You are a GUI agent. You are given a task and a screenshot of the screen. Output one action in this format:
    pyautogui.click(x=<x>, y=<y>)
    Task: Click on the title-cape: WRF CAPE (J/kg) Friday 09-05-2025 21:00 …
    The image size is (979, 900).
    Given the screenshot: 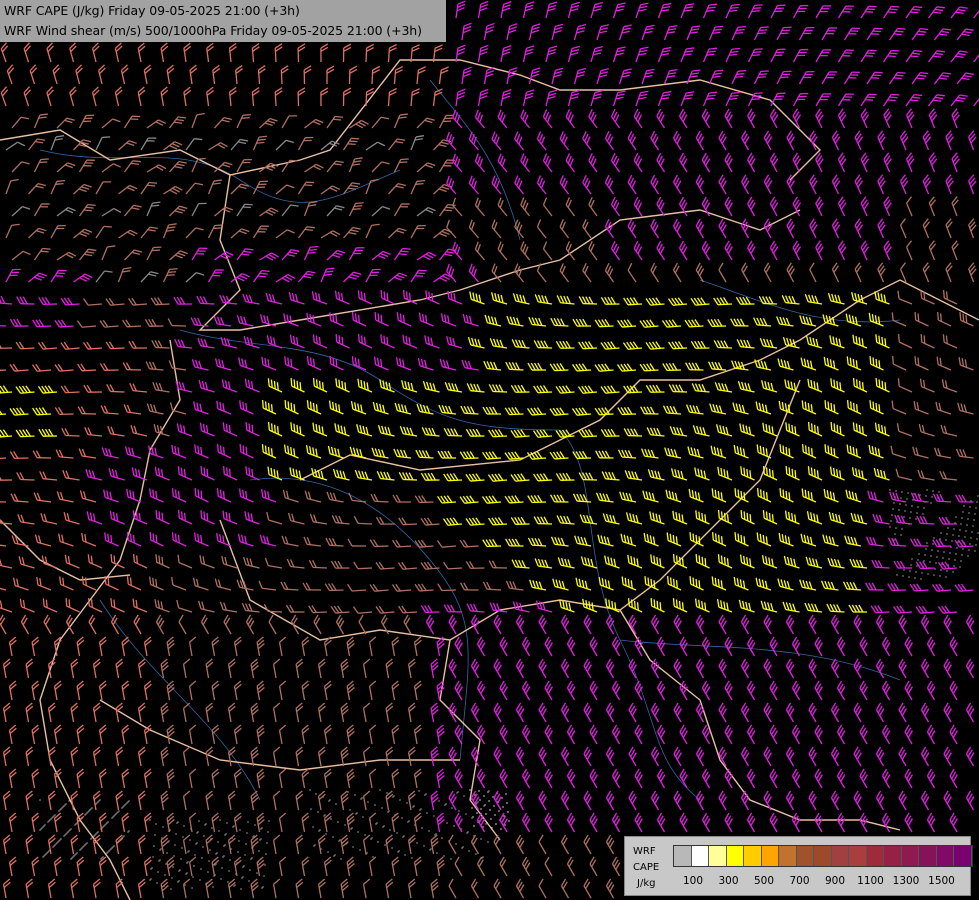 What is the action you would take?
    pyautogui.click(x=152, y=10)
    